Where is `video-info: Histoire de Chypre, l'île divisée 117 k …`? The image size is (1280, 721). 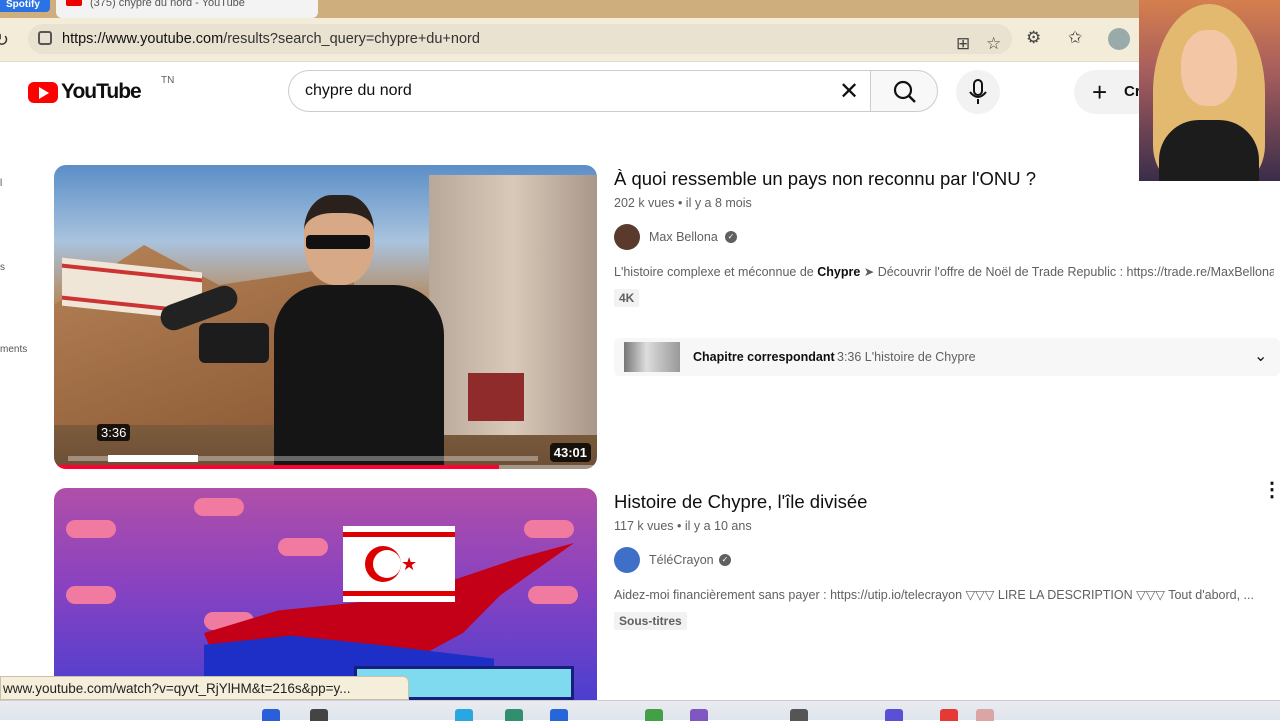
video-info: Histoire de Chypre, l'île divisée 117 k … is located at coordinates (944, 560).